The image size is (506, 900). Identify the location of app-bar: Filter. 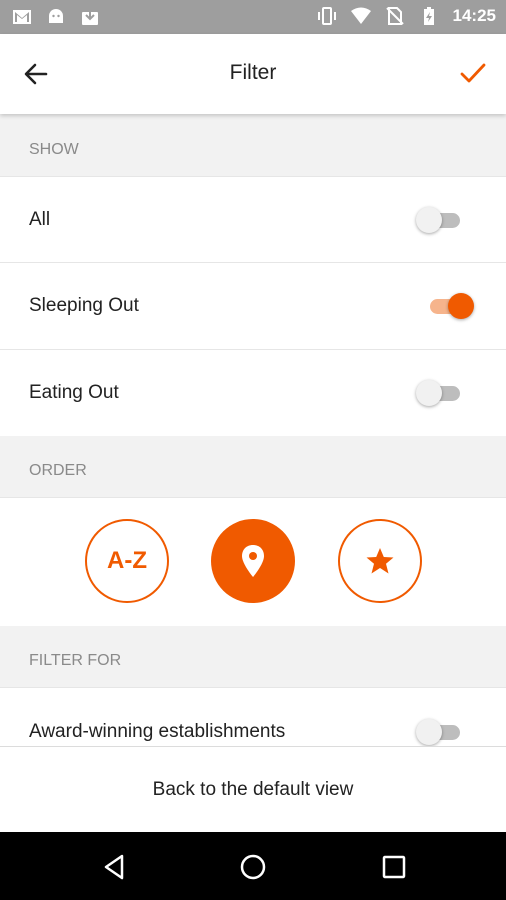
(253, 74).